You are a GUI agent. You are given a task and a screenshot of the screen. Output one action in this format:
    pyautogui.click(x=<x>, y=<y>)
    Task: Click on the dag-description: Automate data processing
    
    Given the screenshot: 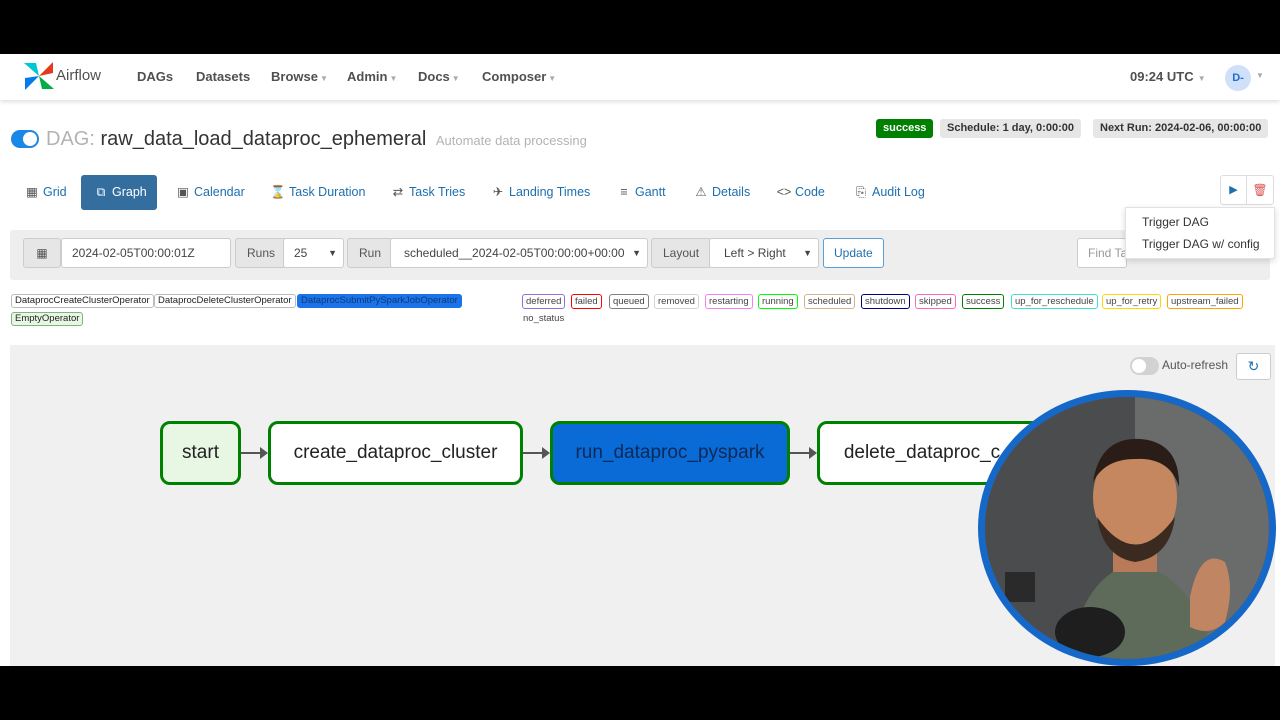 What is the action you would take?
    pyautogui.click(x=511, y=140)
    